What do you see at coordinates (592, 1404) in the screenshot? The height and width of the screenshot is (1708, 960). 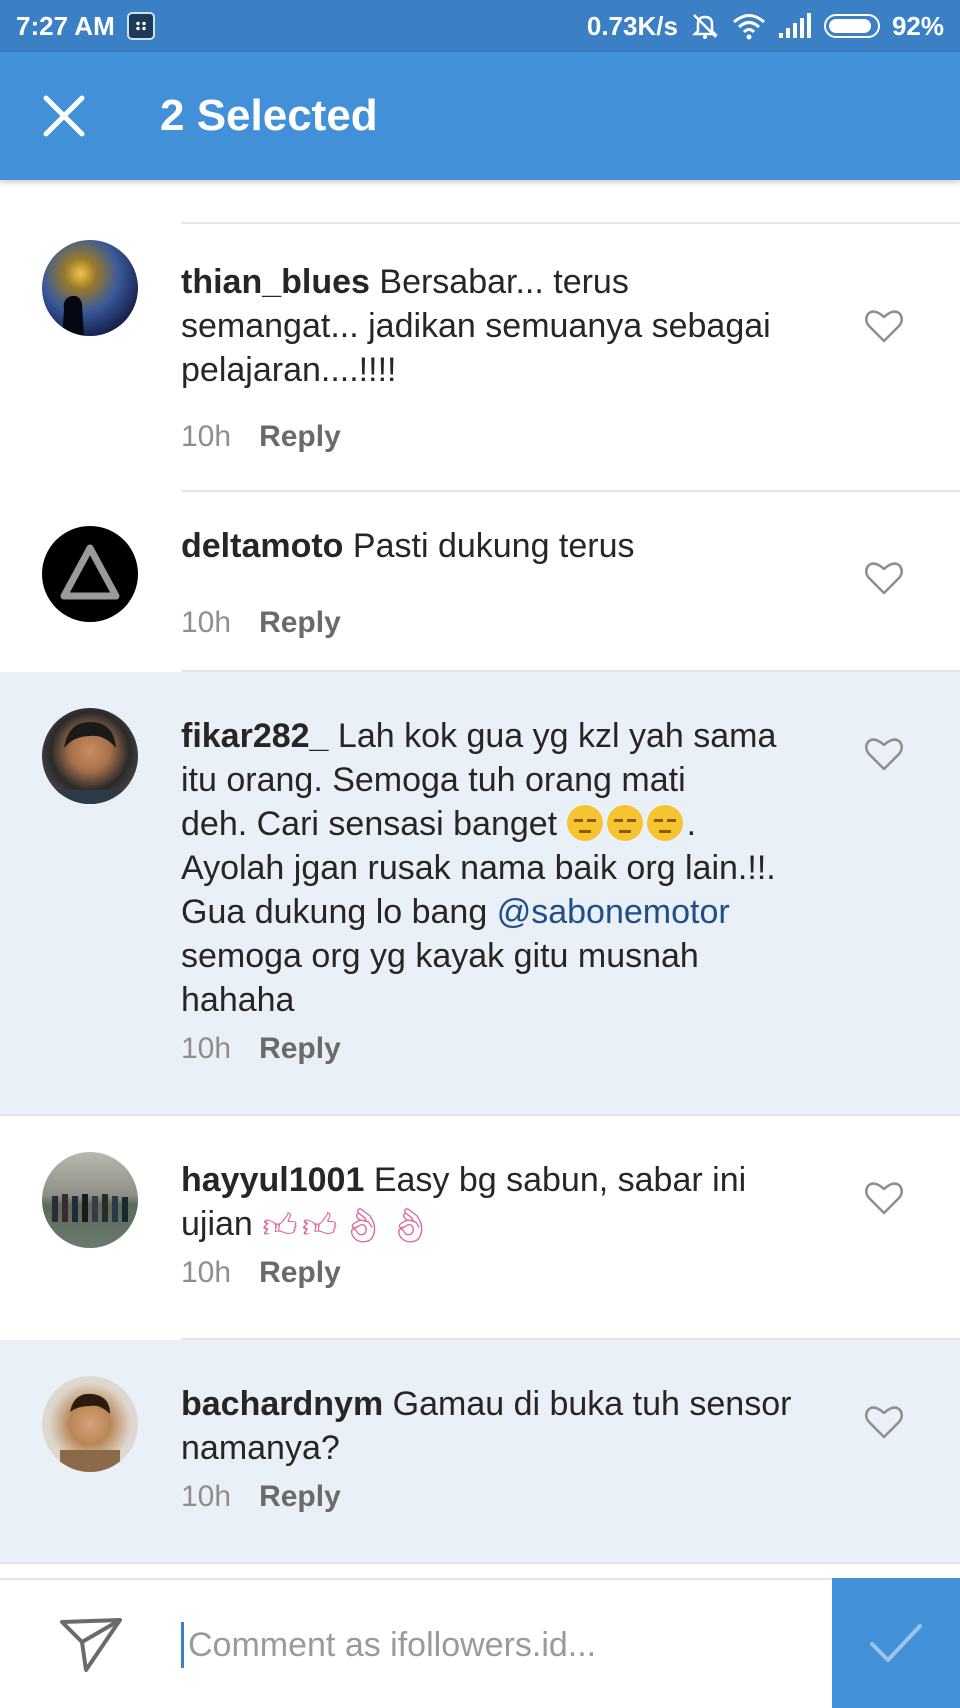 I see `comment-text: Gamau di buka tuh sensor` at bounding box center [592, 1404].